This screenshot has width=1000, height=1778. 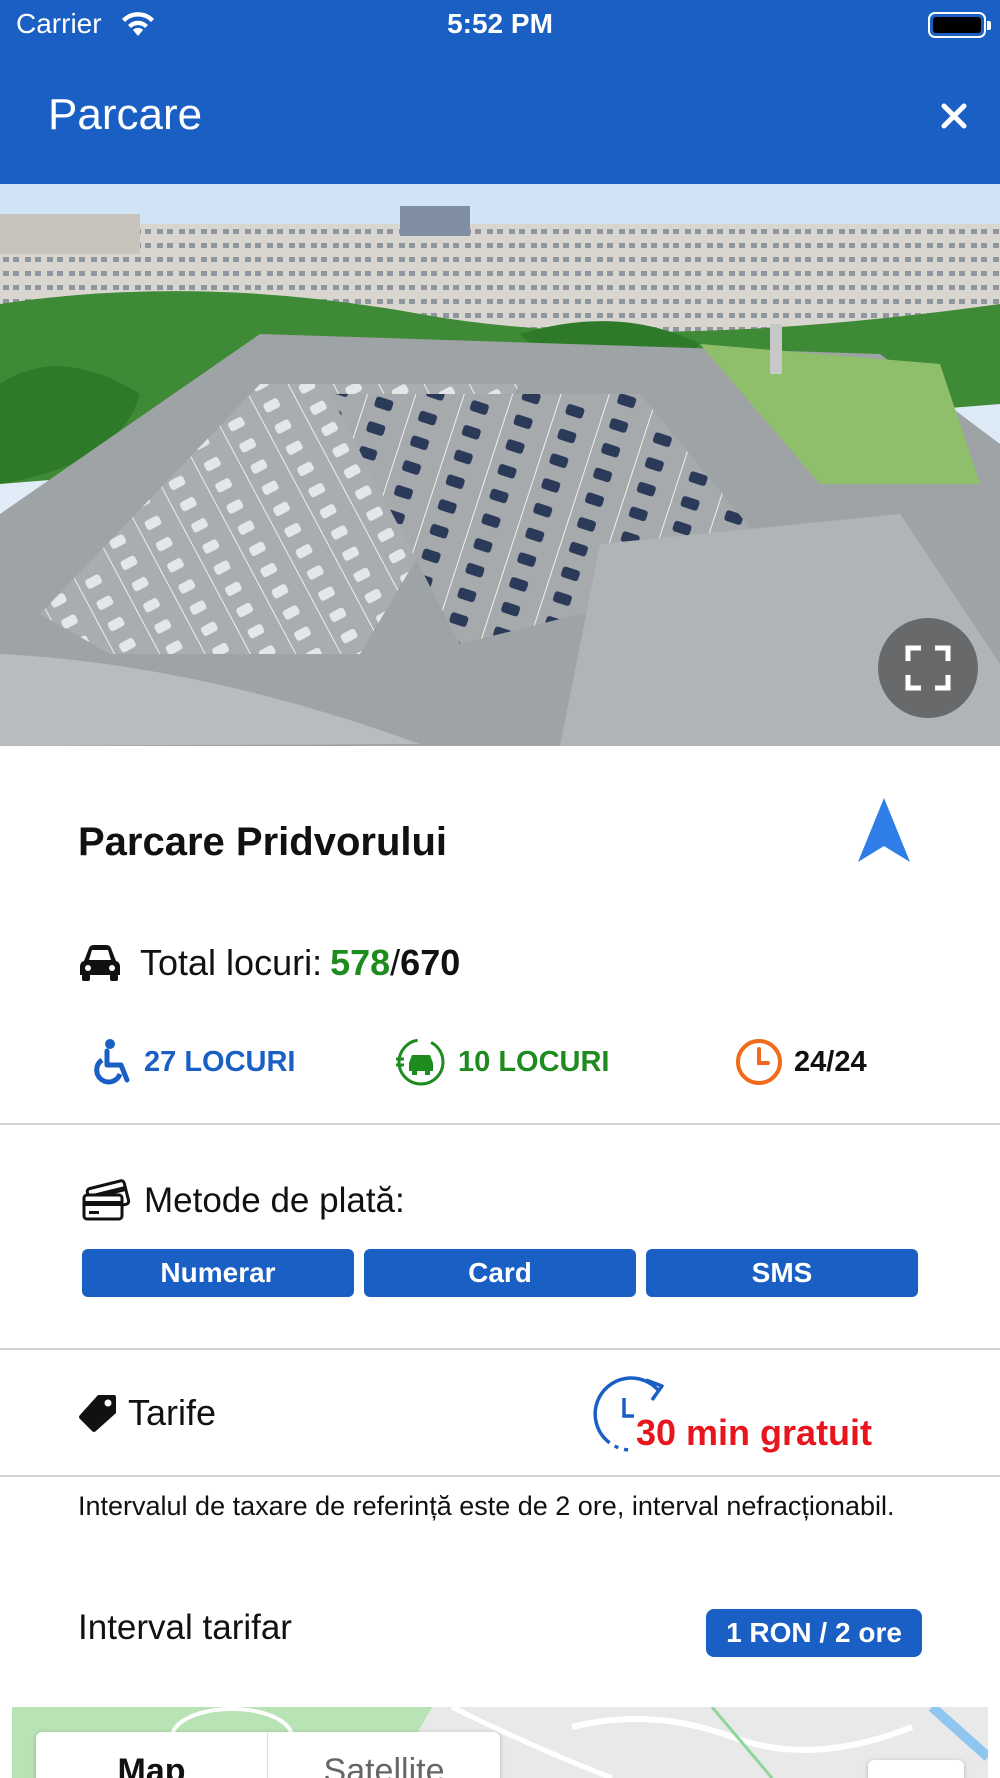 What do you see at coordinates (152, 1755) in the screenshot?
I see `tab-map: Map` at bounding box center [152, 1755].